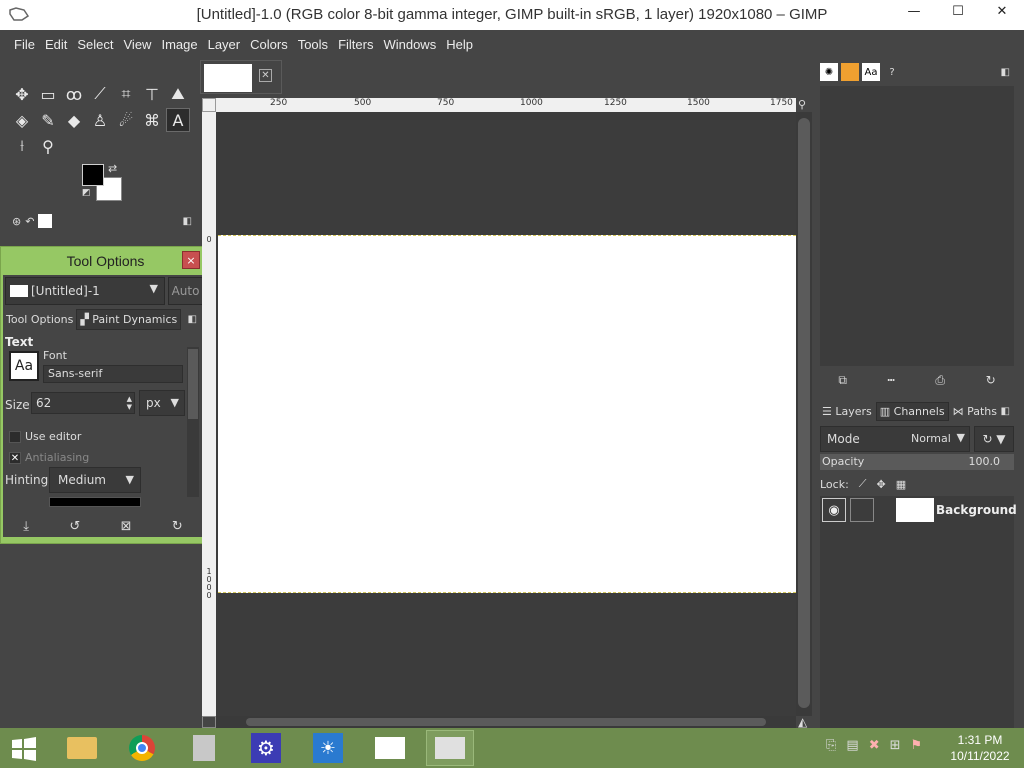 This screenshot has width=1024, height=768. Describe the element at coordinates (129, 319) in the screenshot. I see `tab-paint-dynamics: ▞ Paint Dynamics` at that location.